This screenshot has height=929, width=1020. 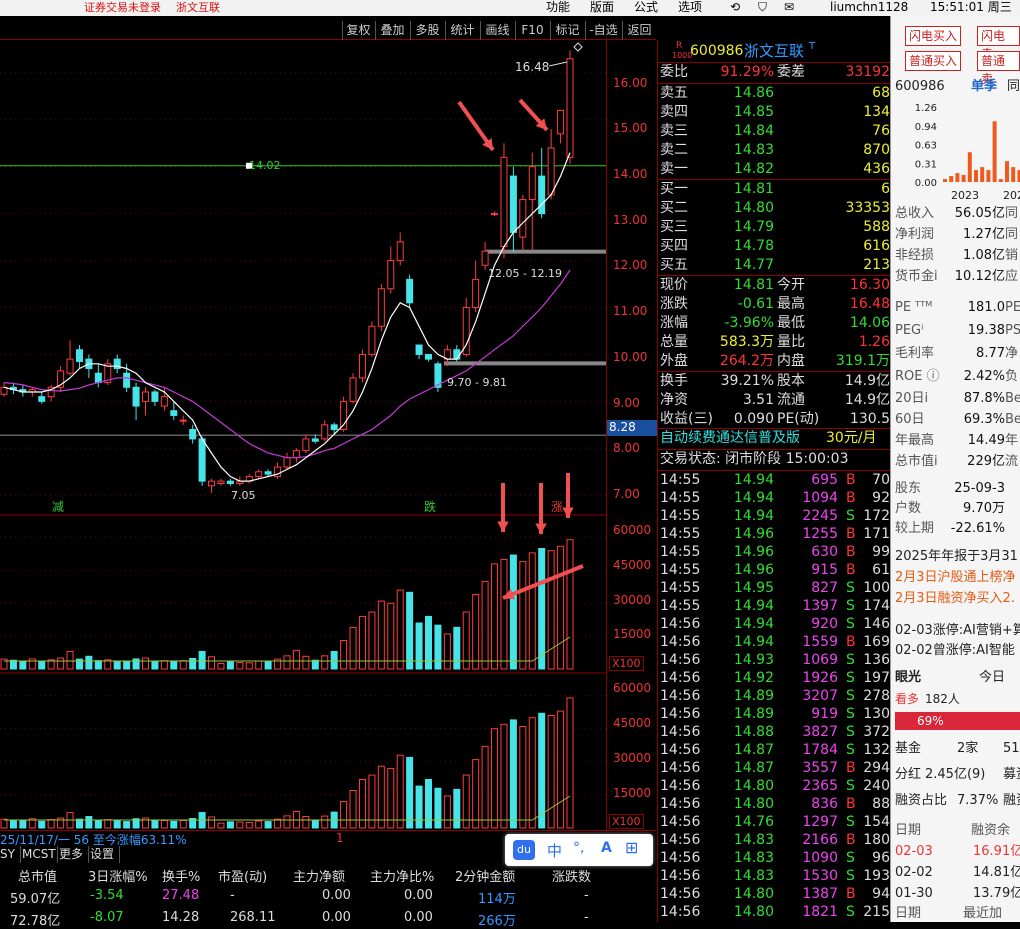 What do you see at coordinates (118, 875) in the screenshot?
I see `column-header: 3日涨幅%` at bounding box center [118, 875].